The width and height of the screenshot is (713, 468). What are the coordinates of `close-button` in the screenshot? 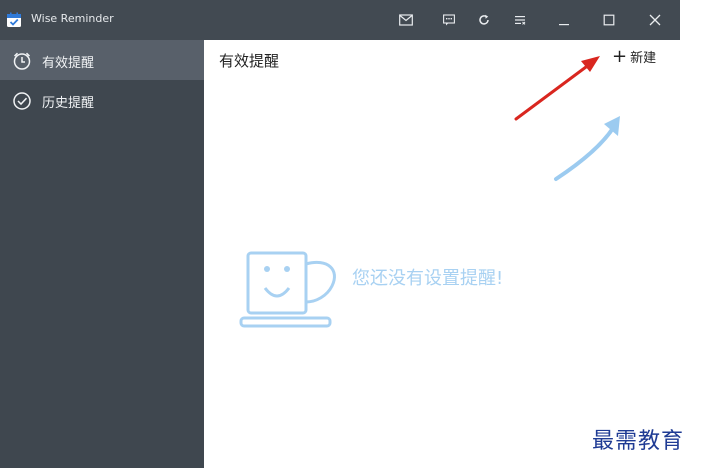 It's located at (655, 20).